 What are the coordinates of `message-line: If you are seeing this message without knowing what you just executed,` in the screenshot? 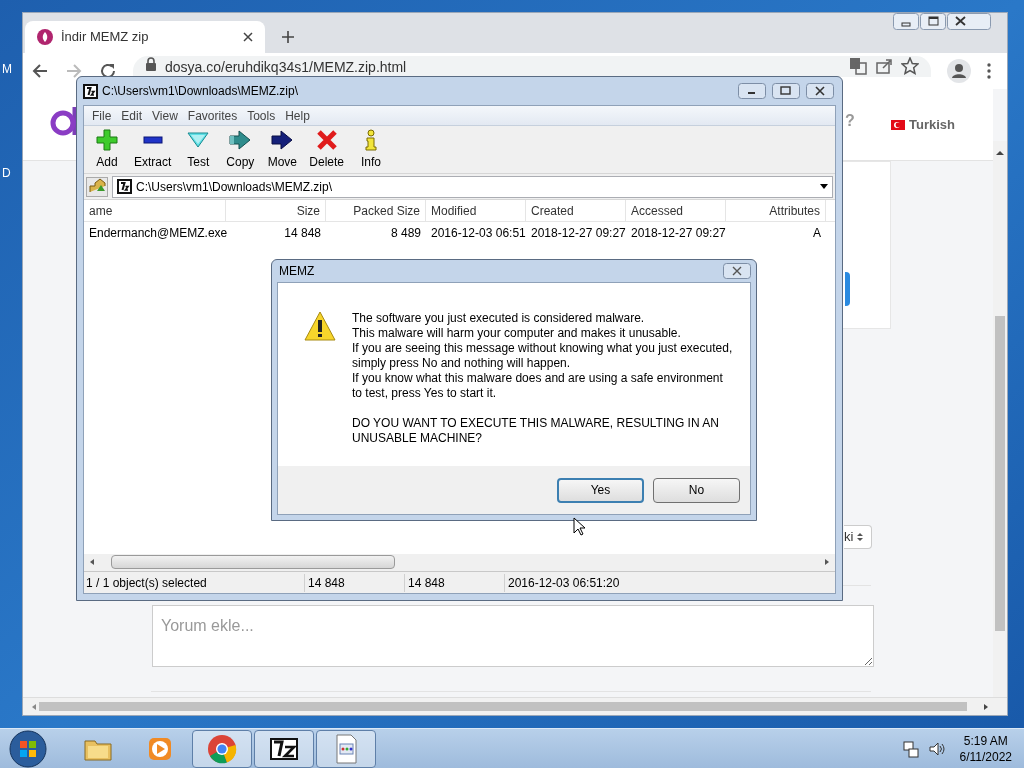 It's located at (542, 348).